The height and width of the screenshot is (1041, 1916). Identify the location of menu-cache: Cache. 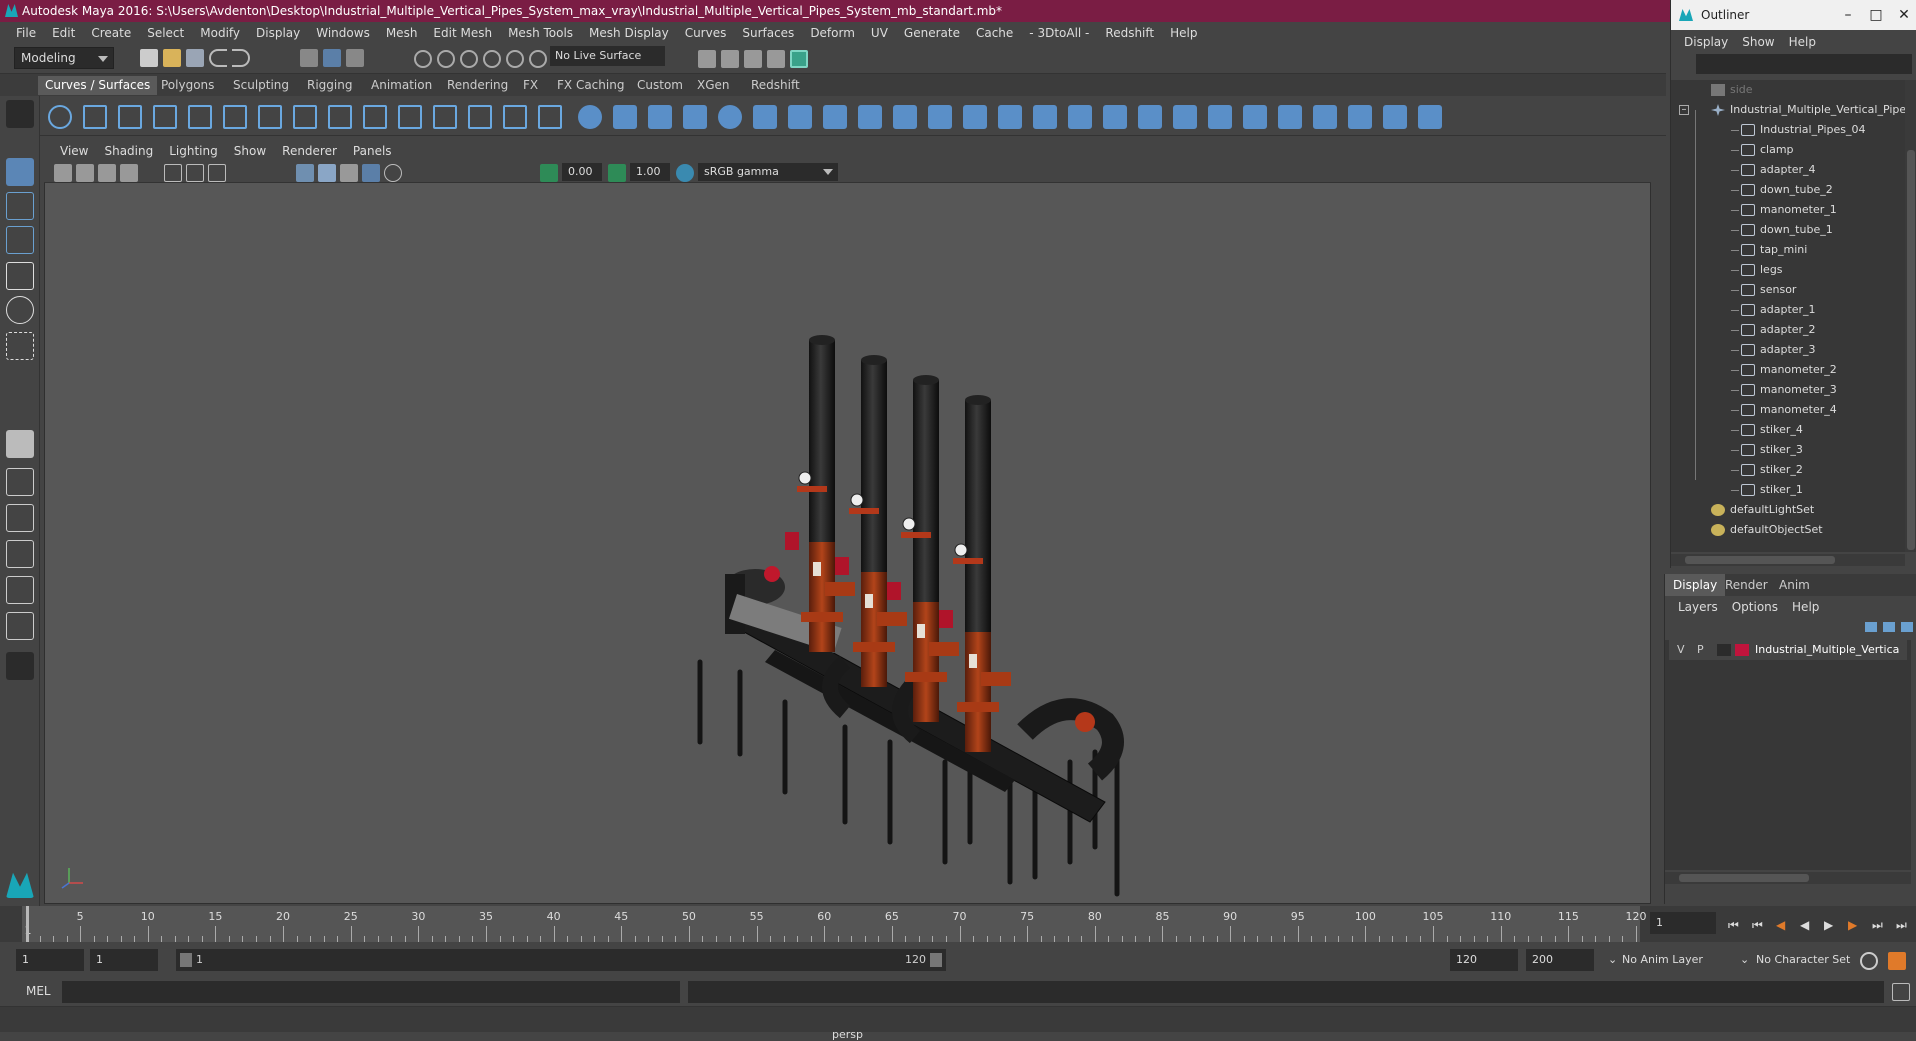
(994, 33).